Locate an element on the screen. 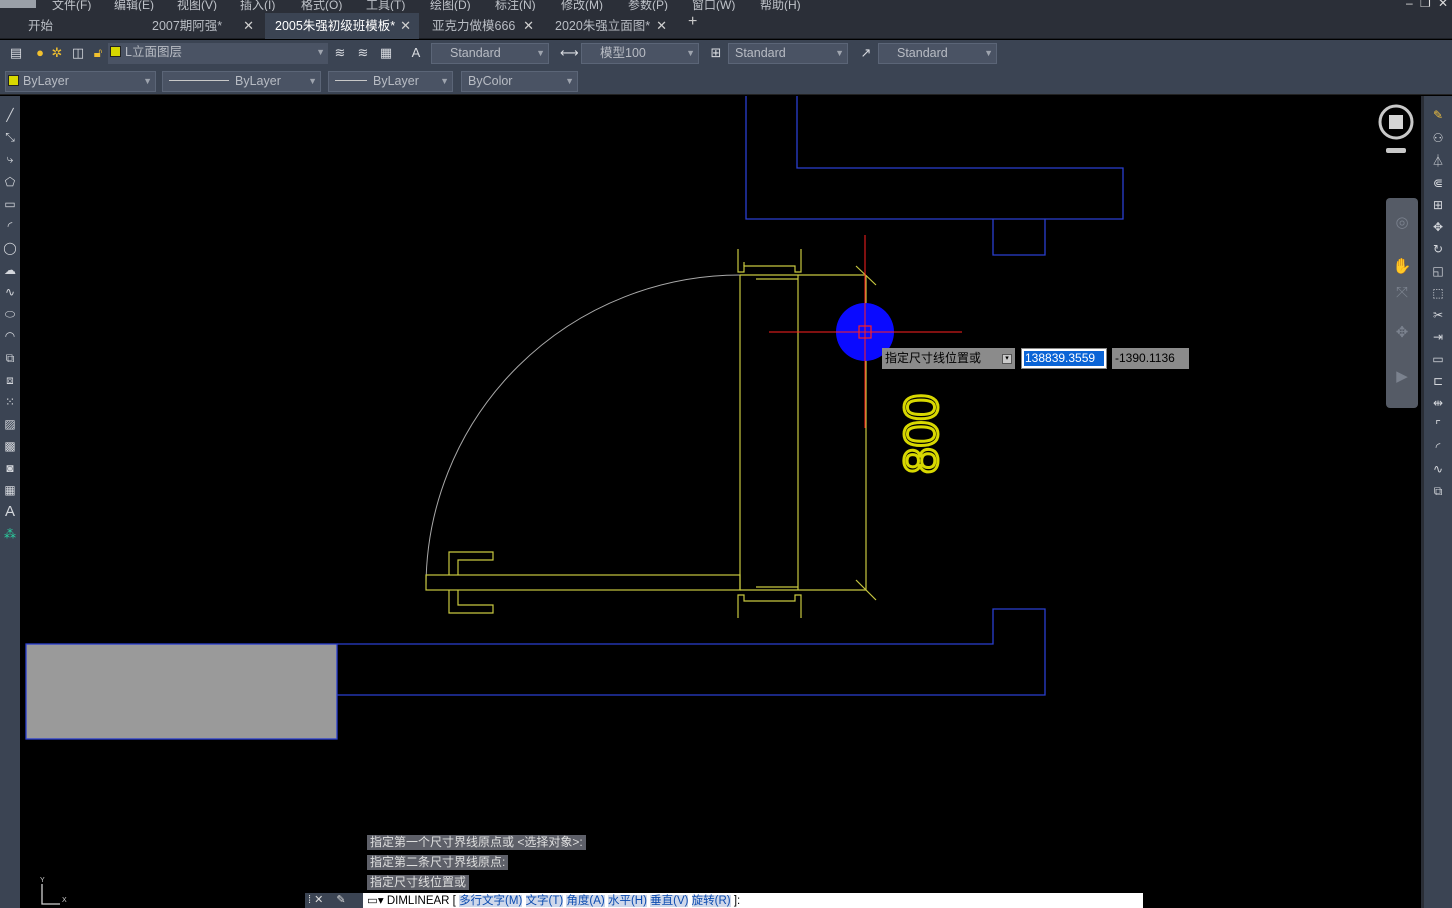 Image resolution: width=1452 pixels, height=908 pixels. pan-icon: ✋ is located at coordinates (1402, 267).